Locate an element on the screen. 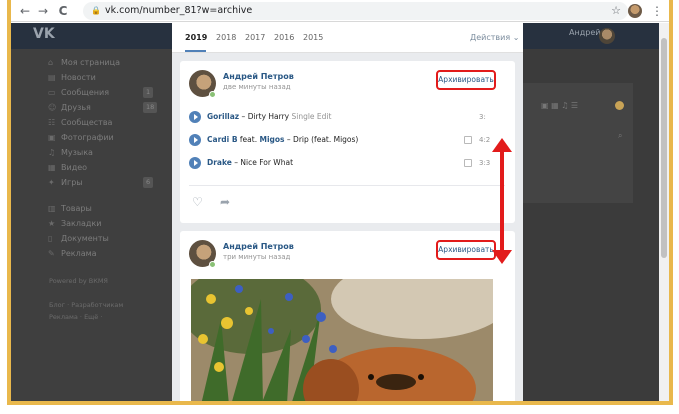 The height and width of the screenshot is (414, 679). menu-icon: ⋮ is located at coordinates (657, 11).